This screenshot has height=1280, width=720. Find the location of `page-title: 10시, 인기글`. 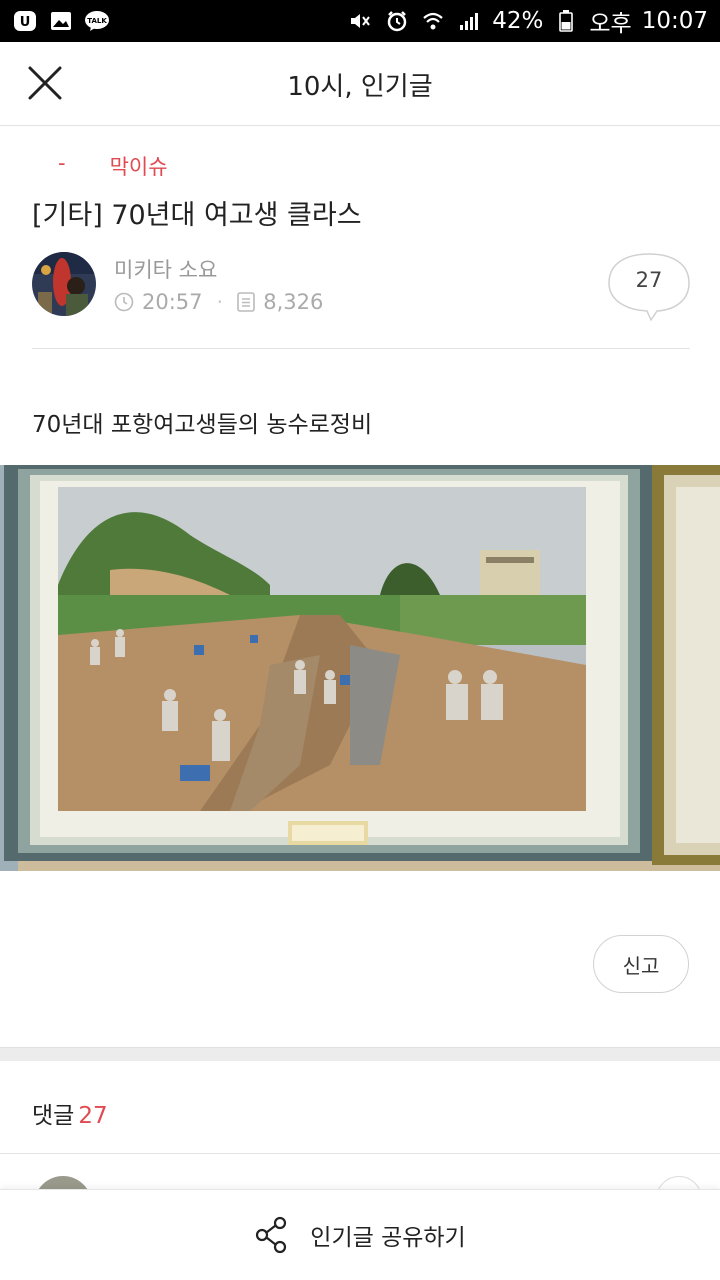

page-title: 10시, 인기글 is located at coordinates (360, 87).